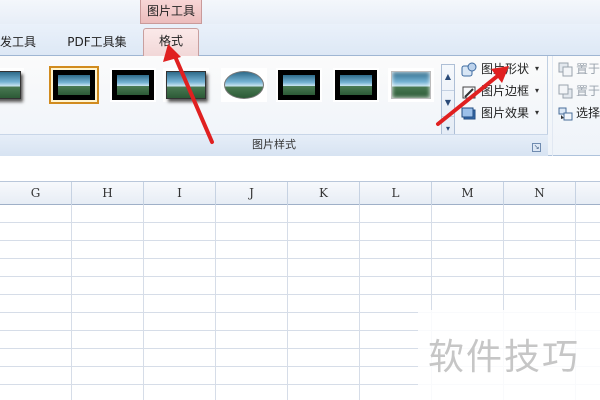 The height and width of the screenshot is (400, 600). I want to click on column-header: K, so click(324, 193).